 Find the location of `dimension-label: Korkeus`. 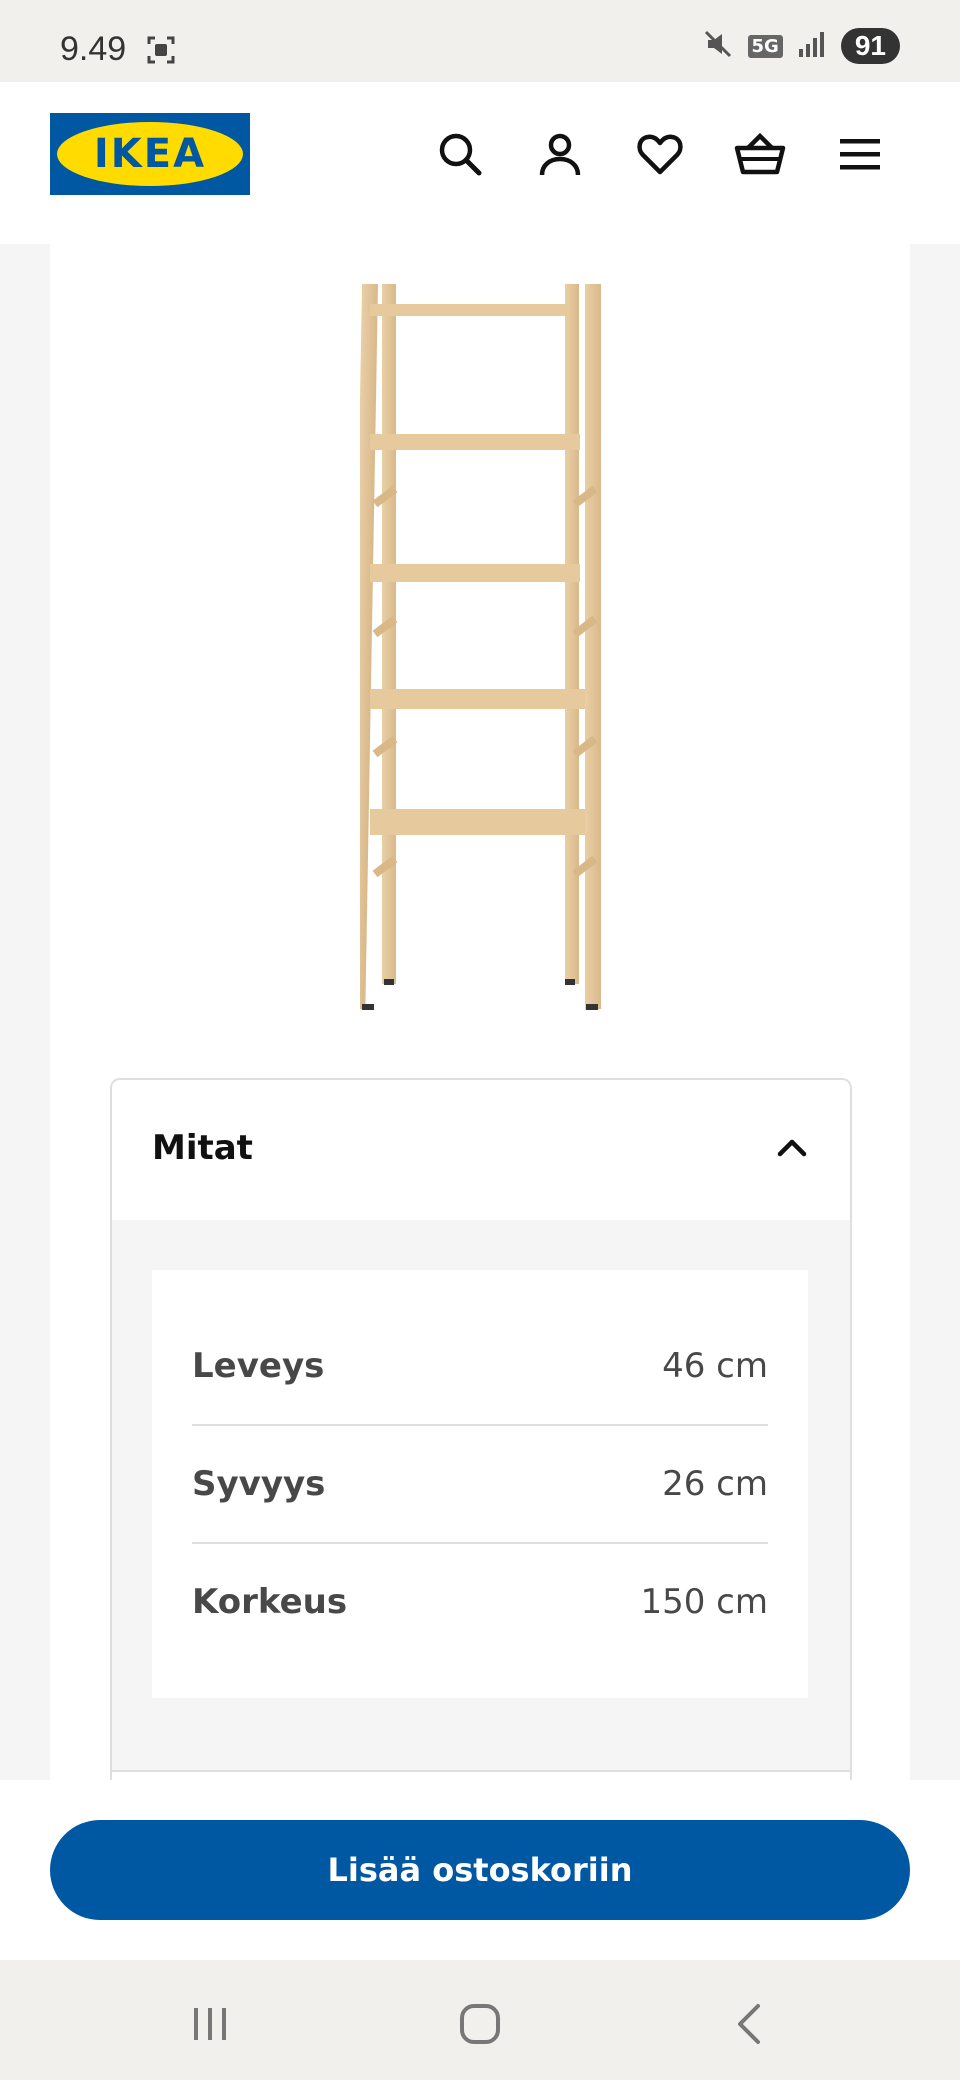

dimension-label: Korkeus is located at coordinates (270, 1602).